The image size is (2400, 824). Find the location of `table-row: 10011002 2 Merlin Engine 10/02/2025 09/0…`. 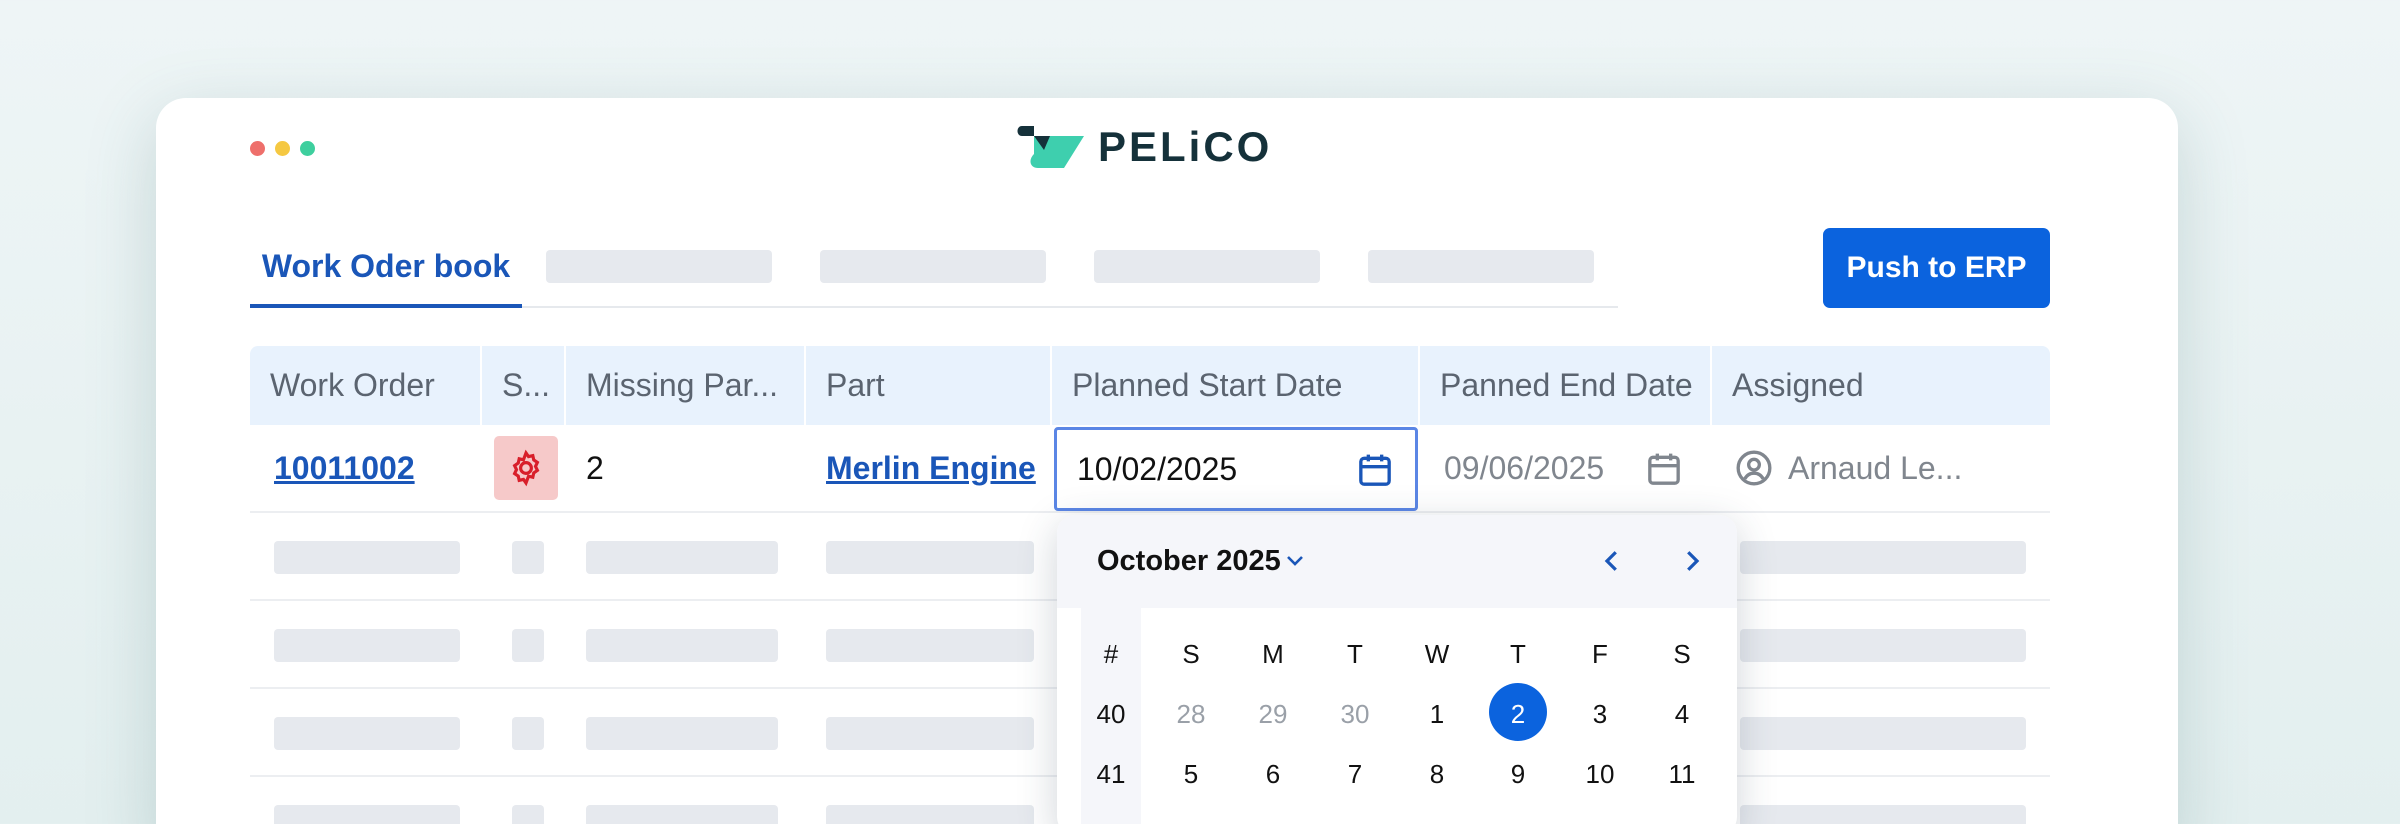

table-row: 10011002 2 Merlin Engine 10/02/2025 09/0… is located at coordinates (1150, 469).